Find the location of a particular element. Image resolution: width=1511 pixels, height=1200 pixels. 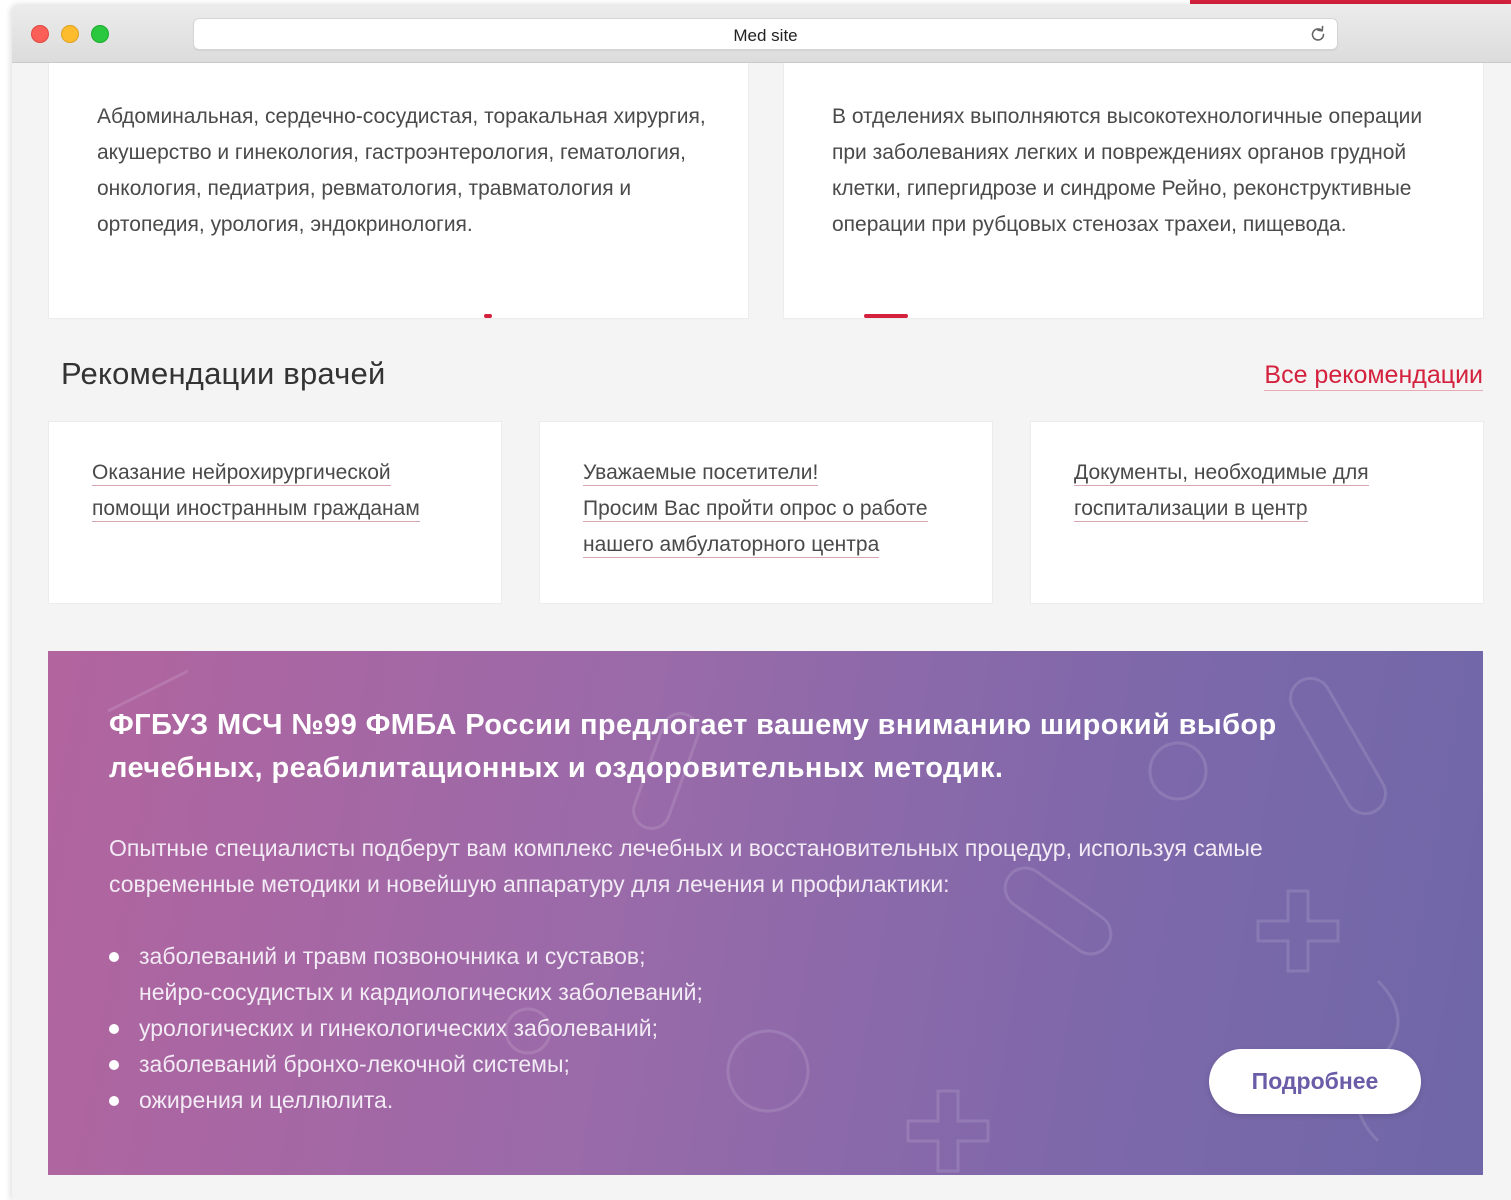

recommendations-title: Рекомендации врачей is located at coordinates (223, 373).